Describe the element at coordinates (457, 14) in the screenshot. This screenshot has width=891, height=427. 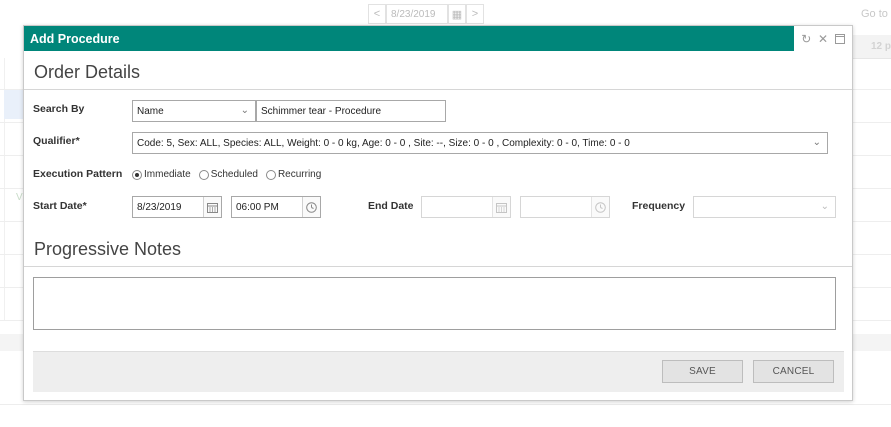
I see `calendar-icon: ▦` at that location.